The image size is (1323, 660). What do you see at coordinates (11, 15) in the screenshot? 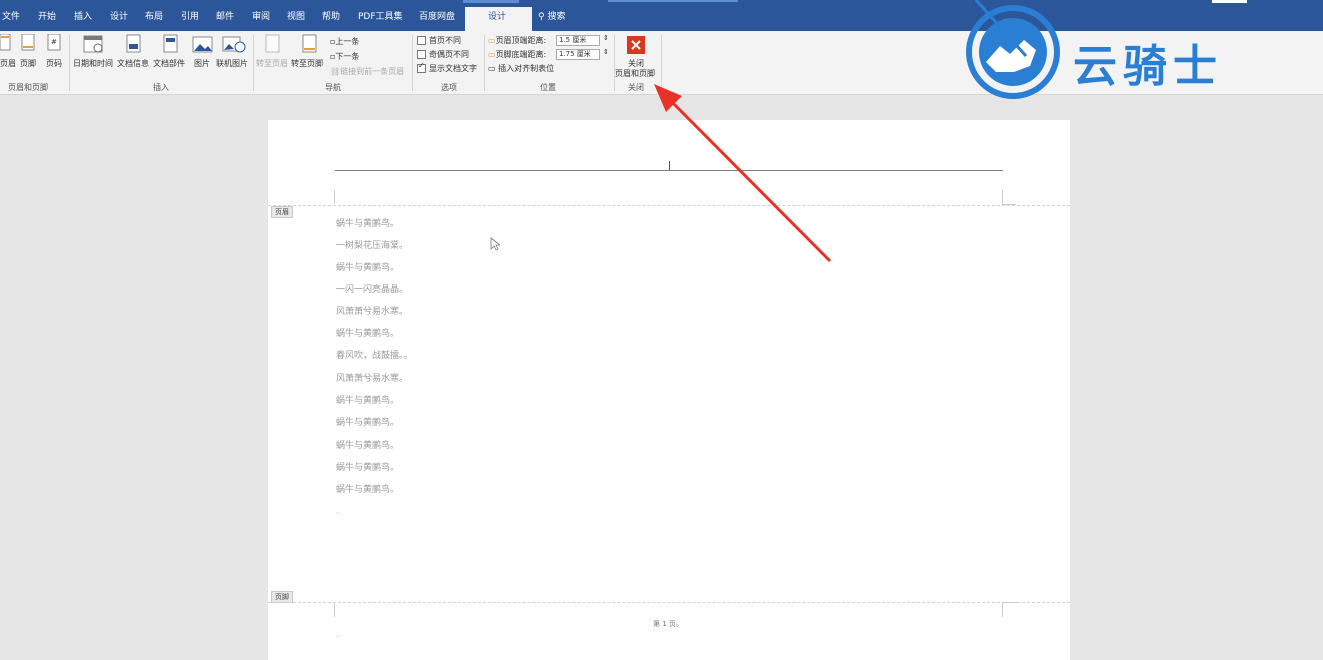
I see `tab-file: 文件` at bounding box center [11, 15].